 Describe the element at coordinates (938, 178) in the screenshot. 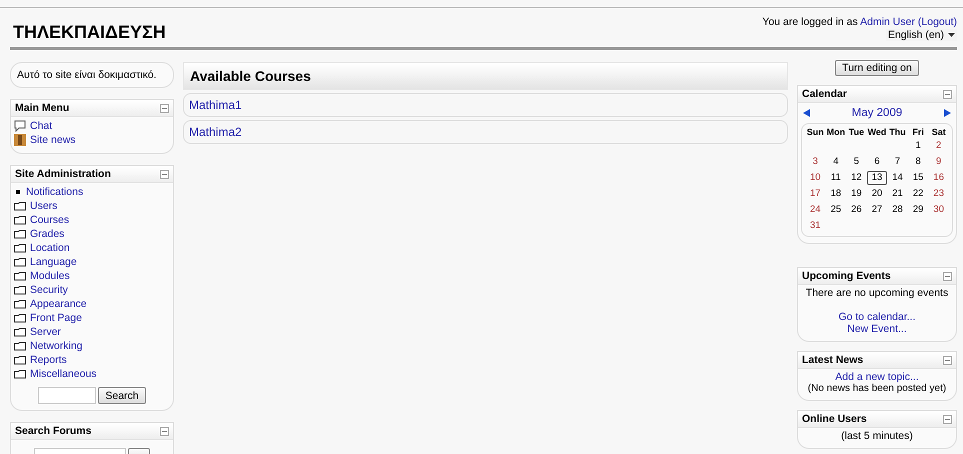

I see `calendar-day: 16` at that location.